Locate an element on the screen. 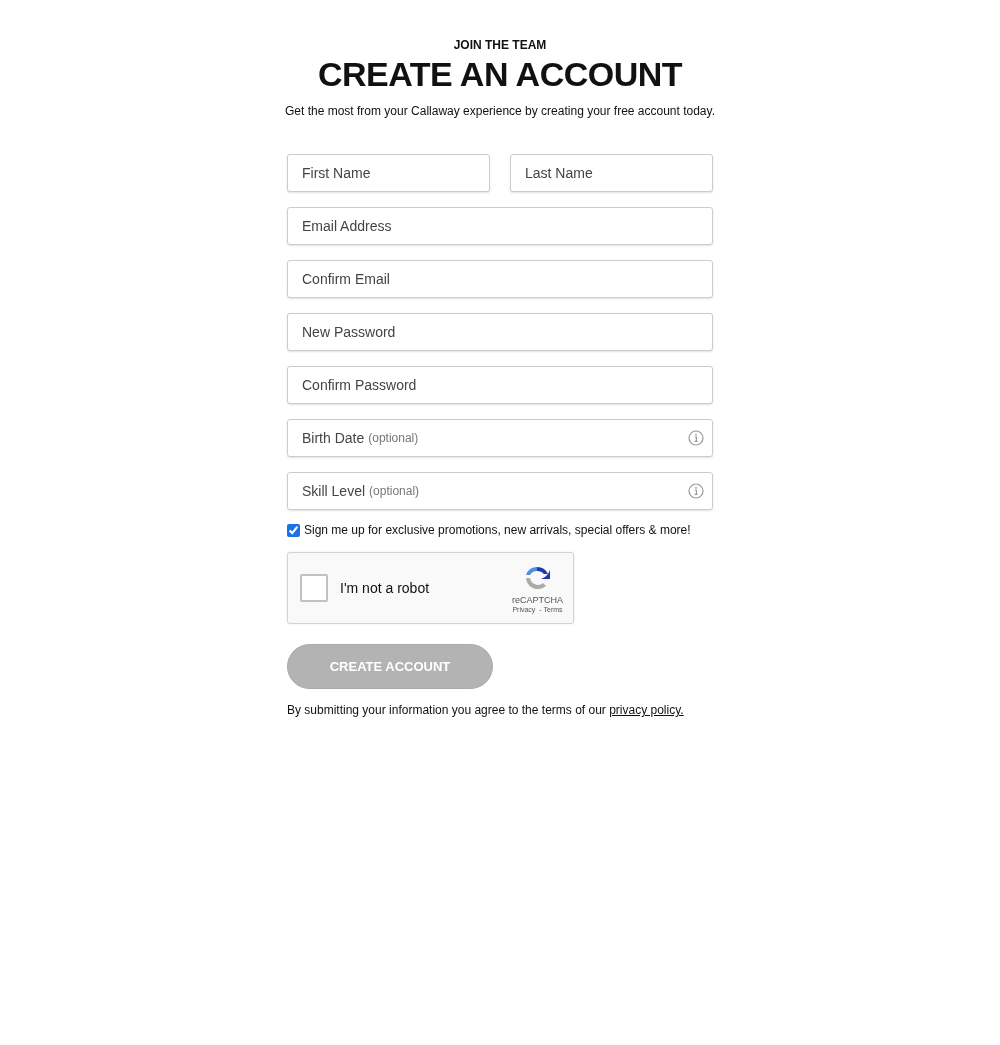 Image resolution: width=1000 pixels, height=1045 pixels. input-field: Last Name is located at coordinates (611, 173).